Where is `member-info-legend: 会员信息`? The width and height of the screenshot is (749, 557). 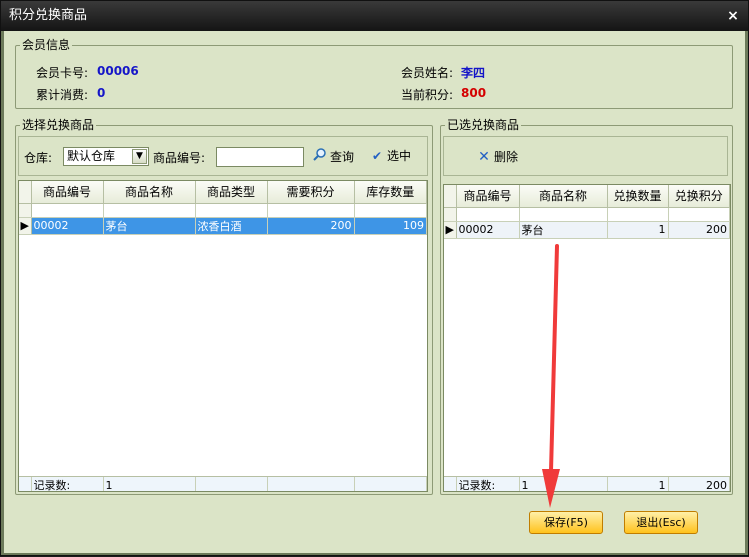 member-info-legend: 会员信息 is located at coordinates (46, 45).